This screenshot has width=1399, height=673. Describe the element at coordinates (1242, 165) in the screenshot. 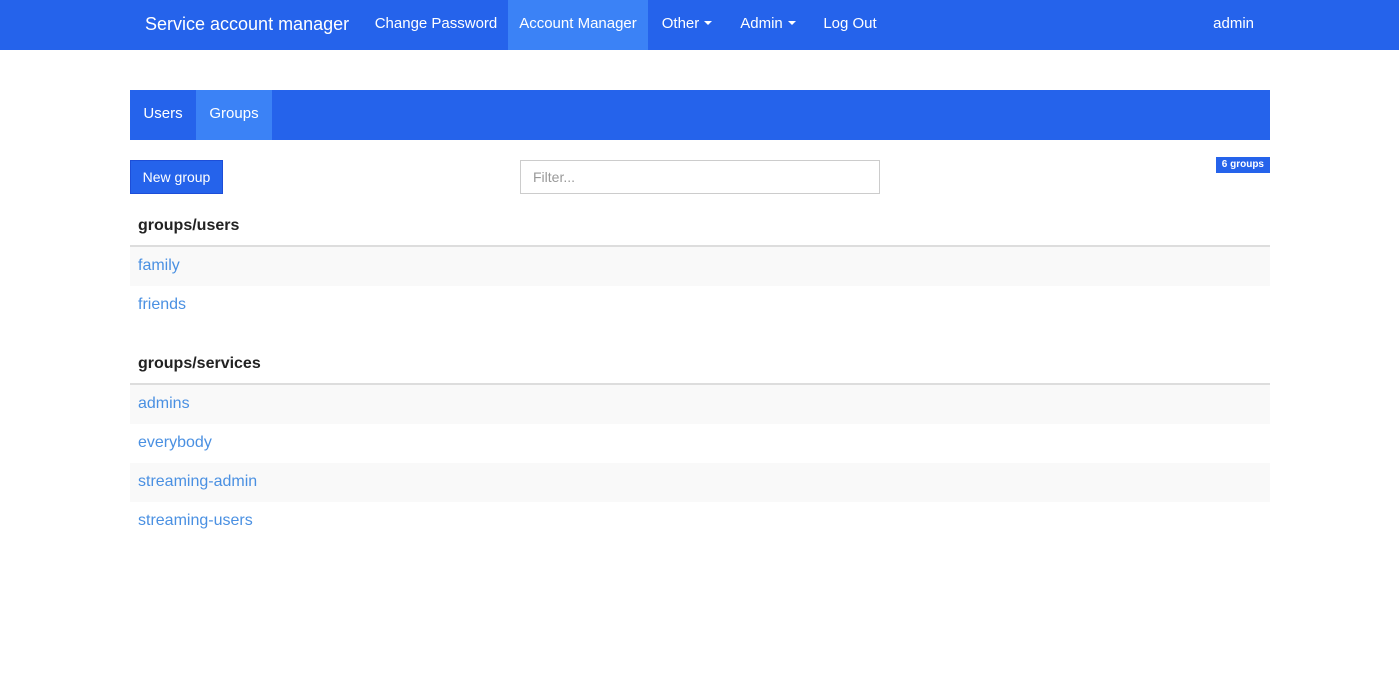

I see `group-count-badge: 6 groups` at that location.